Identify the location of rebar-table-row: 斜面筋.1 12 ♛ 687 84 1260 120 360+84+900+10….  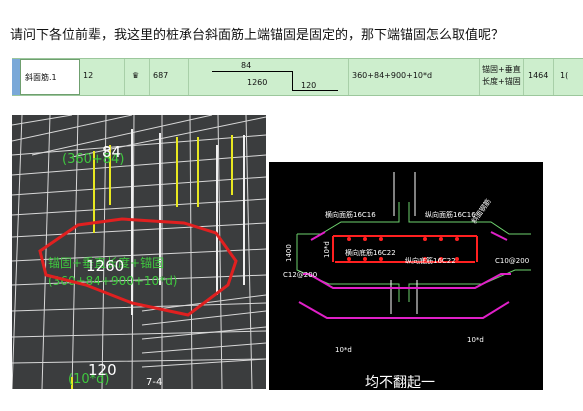
(297, 77).